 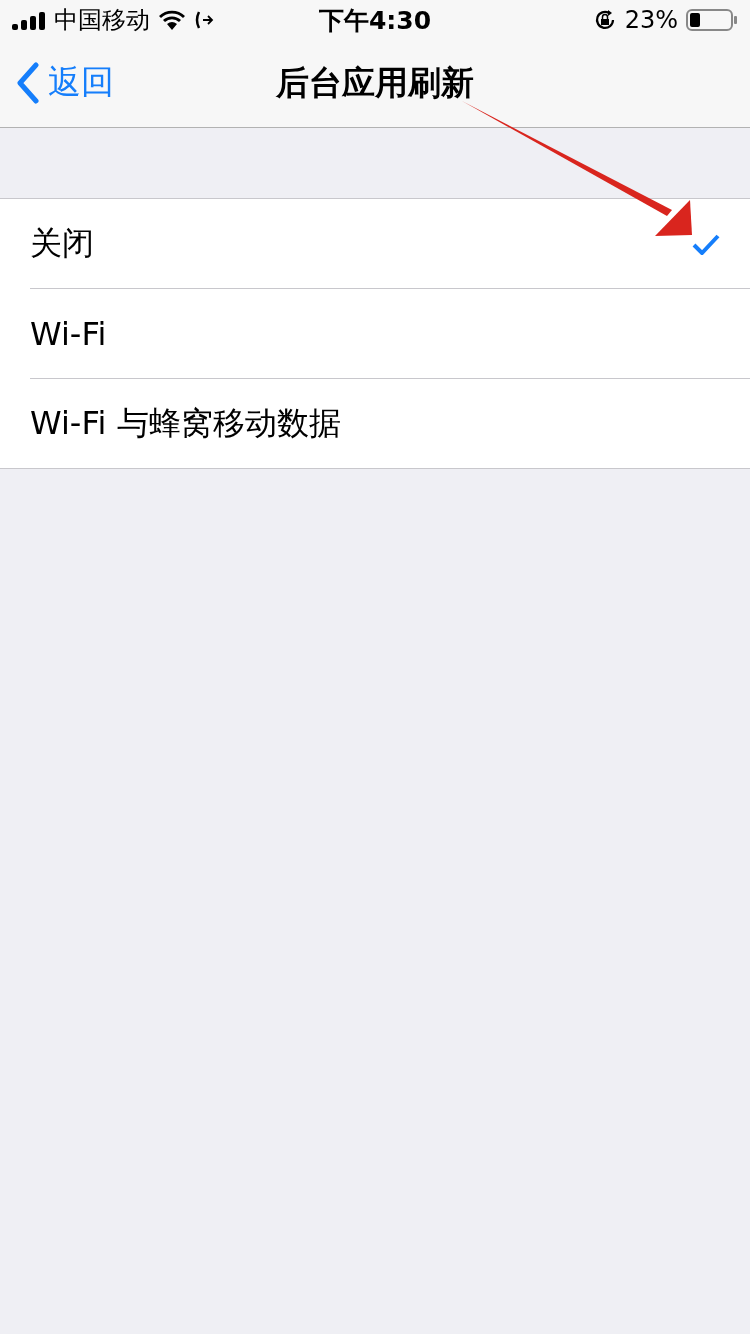 What do you see at coordinates (204, 20) in the screenshot?
I see `call-forward-icon` at bounding box center [204, 20].